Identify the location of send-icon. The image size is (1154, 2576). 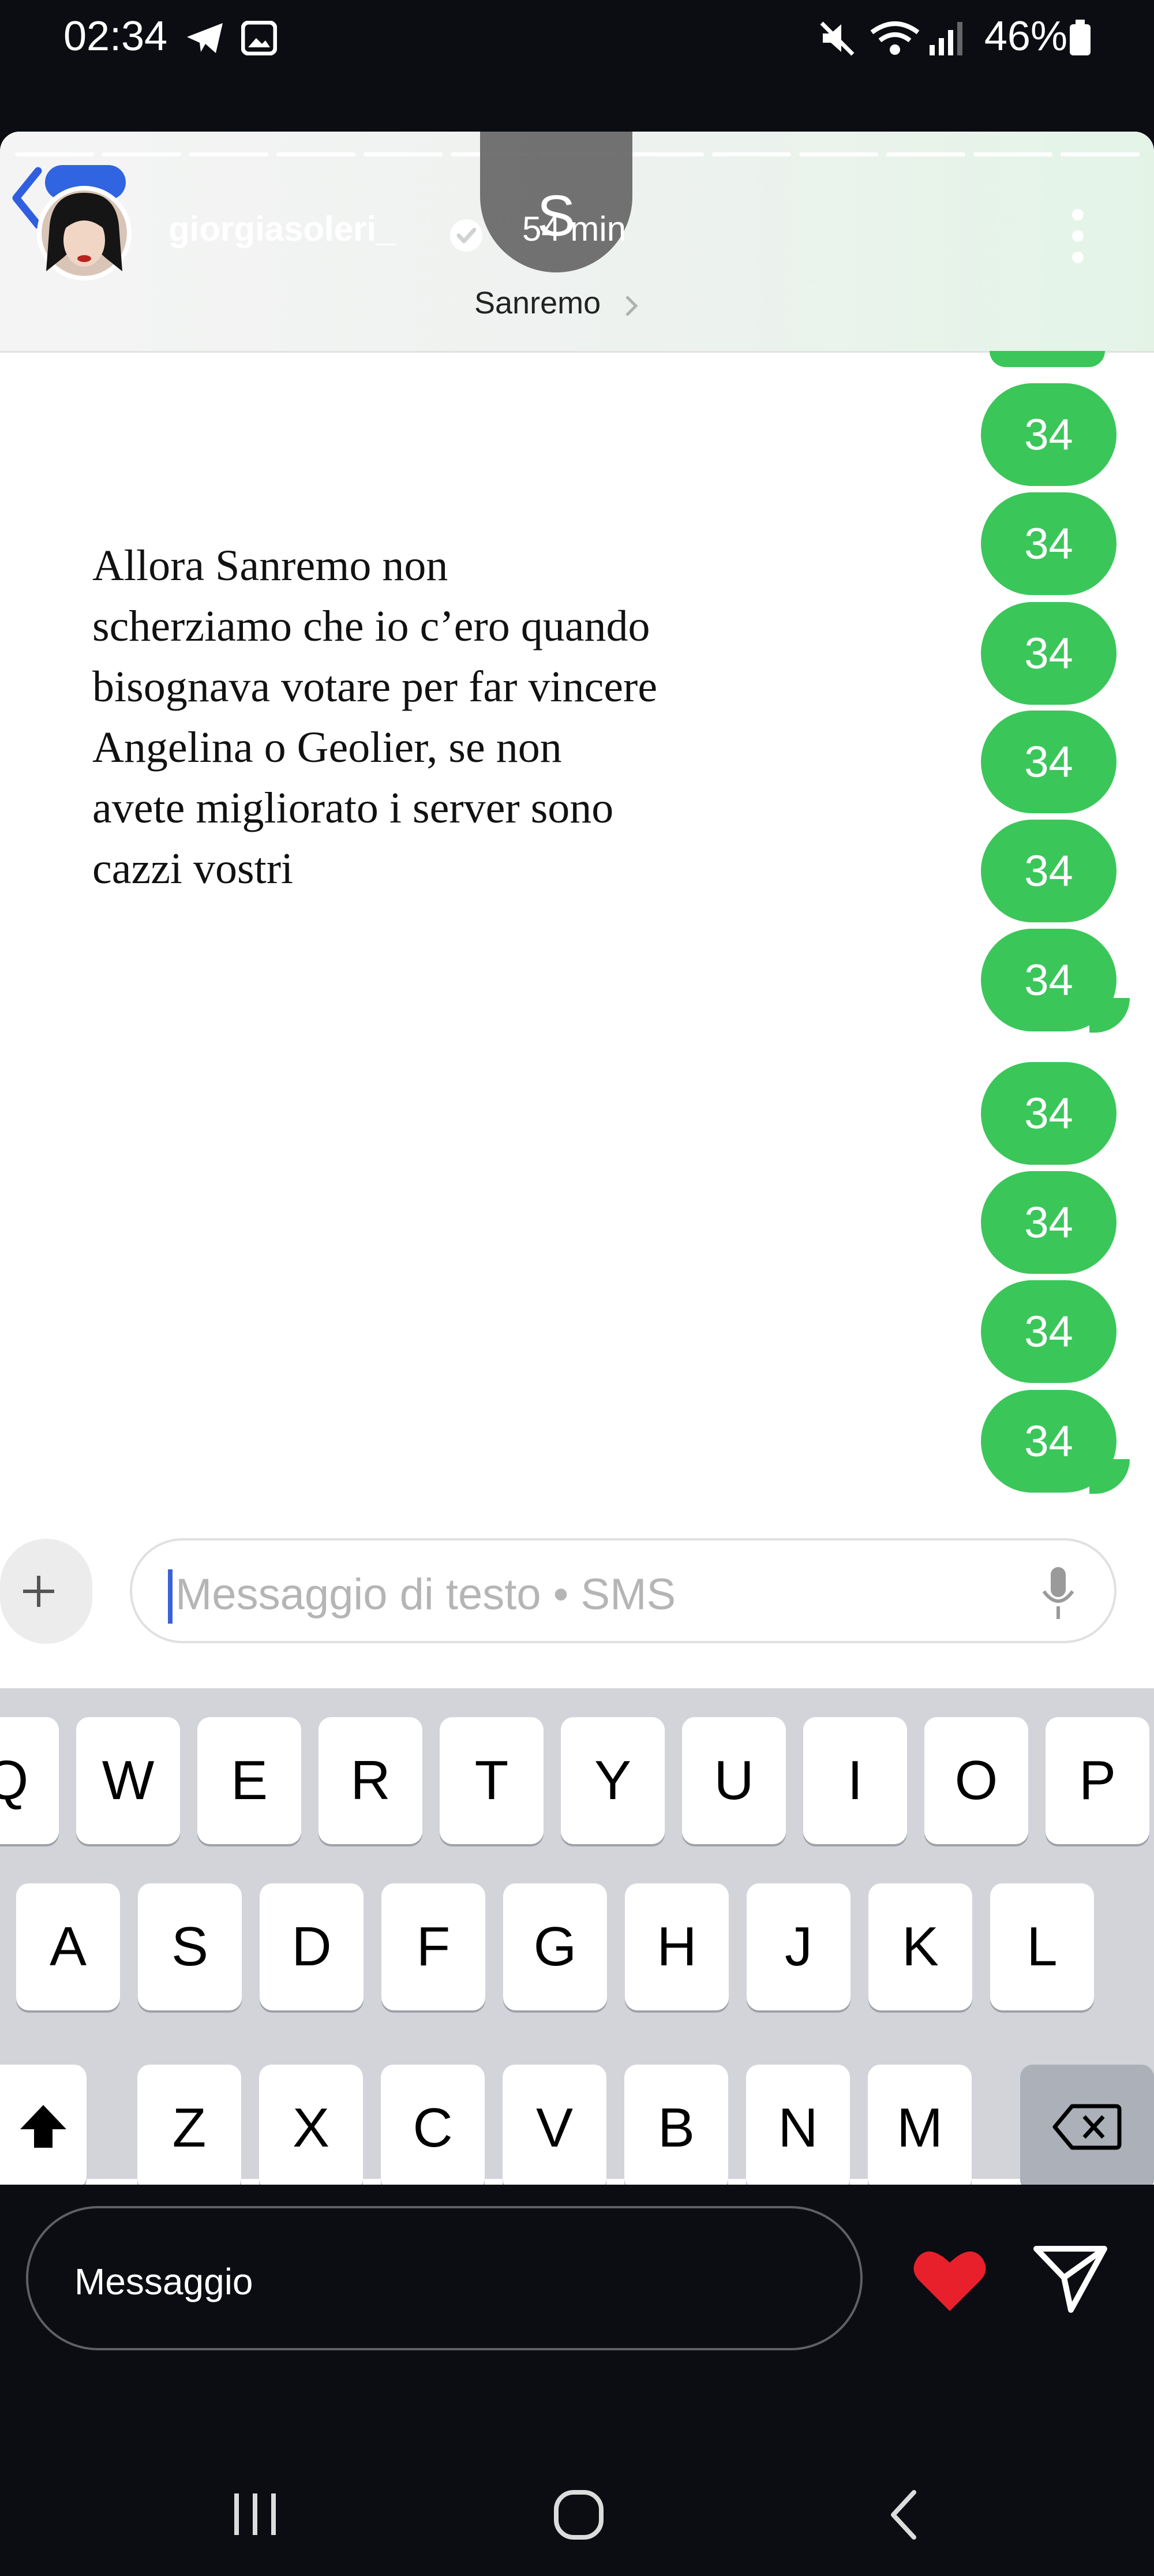
(1070, 2278).